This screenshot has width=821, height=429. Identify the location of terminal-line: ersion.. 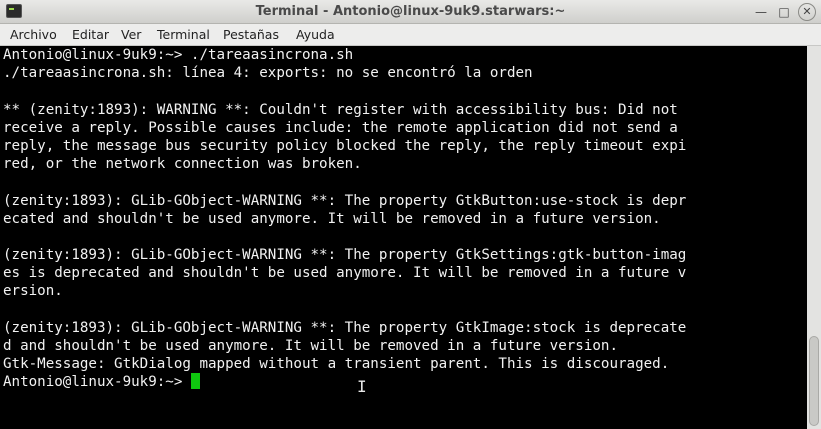
(33, 291).